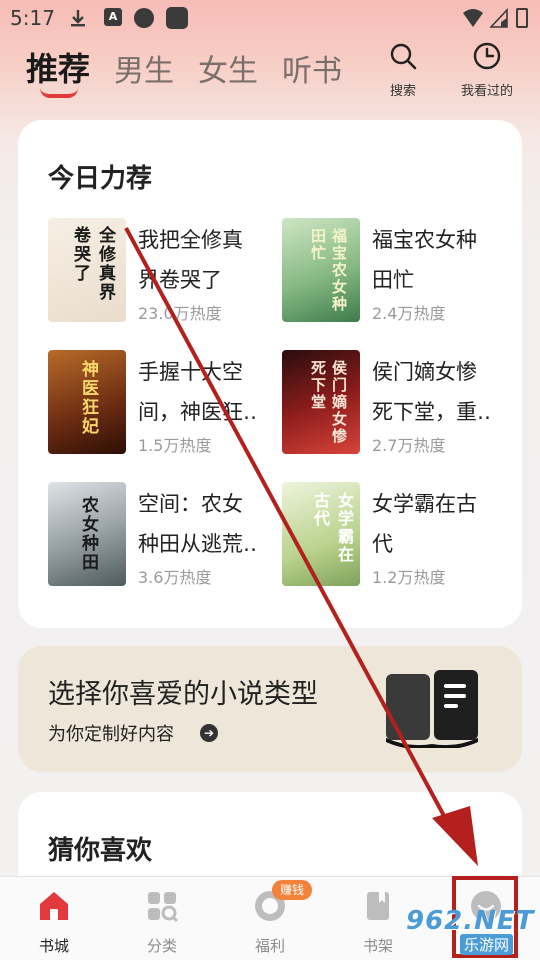 This screenshot has height=960, width=540. I want to click on arrow-right-icon: ➔, so click(209, 733).